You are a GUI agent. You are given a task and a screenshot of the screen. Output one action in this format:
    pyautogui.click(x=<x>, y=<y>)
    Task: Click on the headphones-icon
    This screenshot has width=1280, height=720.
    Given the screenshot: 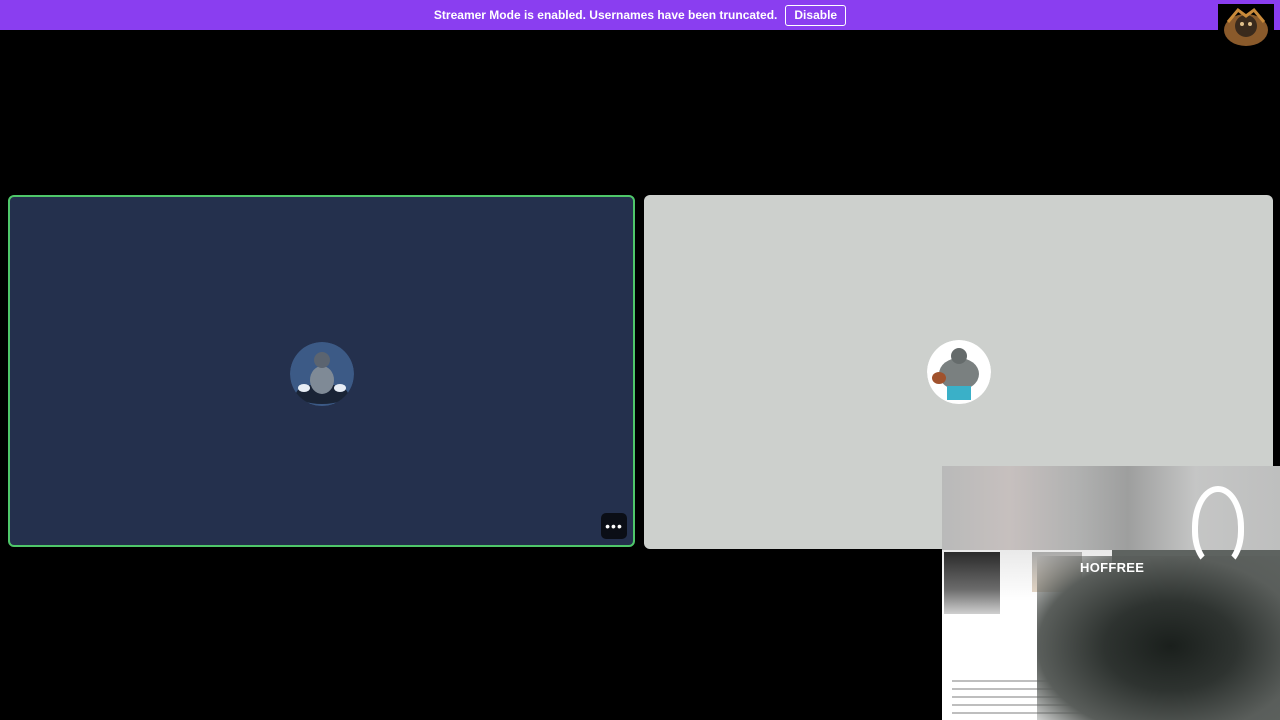 What is the action you would take?
    pyautogui.click(x=1218, y=527)
    